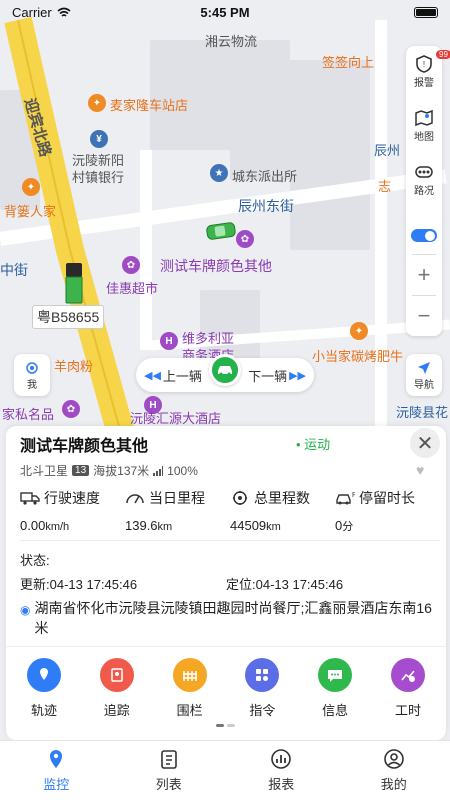 Image resolution: width=450 pixels, height=800 pixels. Describe the element at coordinates (266, 206) in the screenshot. I see `road-label: 辰州东街` at that location.